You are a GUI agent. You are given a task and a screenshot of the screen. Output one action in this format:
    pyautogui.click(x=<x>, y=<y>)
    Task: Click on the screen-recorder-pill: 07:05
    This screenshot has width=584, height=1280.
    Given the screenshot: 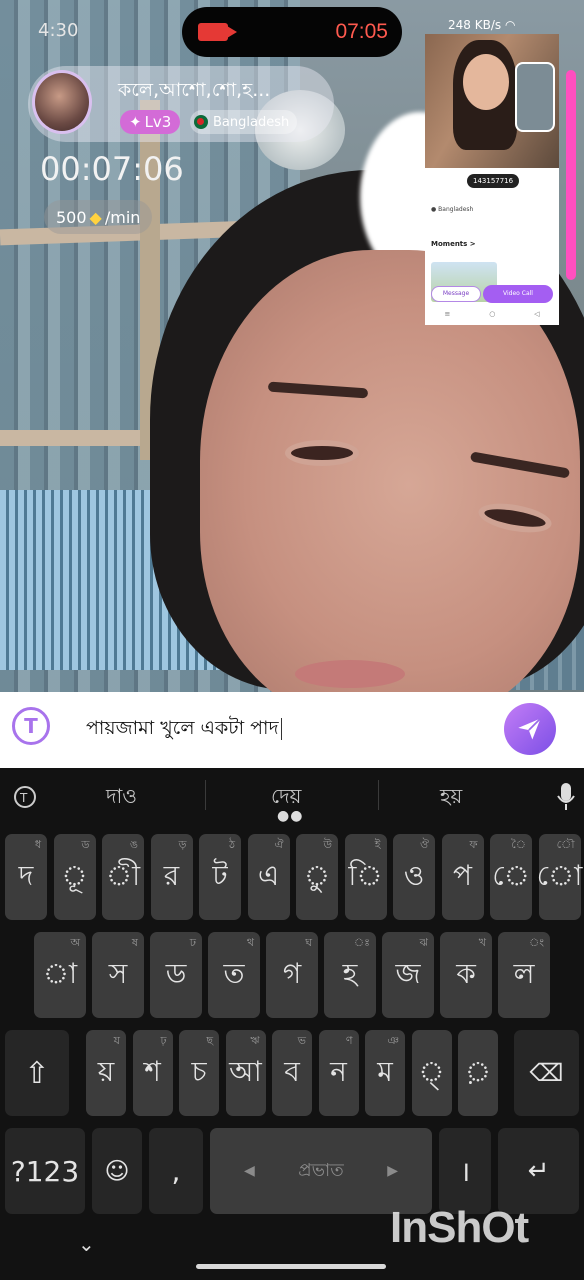 What is the action you would take?
    pyautogui.click(x=292, y=32)
    